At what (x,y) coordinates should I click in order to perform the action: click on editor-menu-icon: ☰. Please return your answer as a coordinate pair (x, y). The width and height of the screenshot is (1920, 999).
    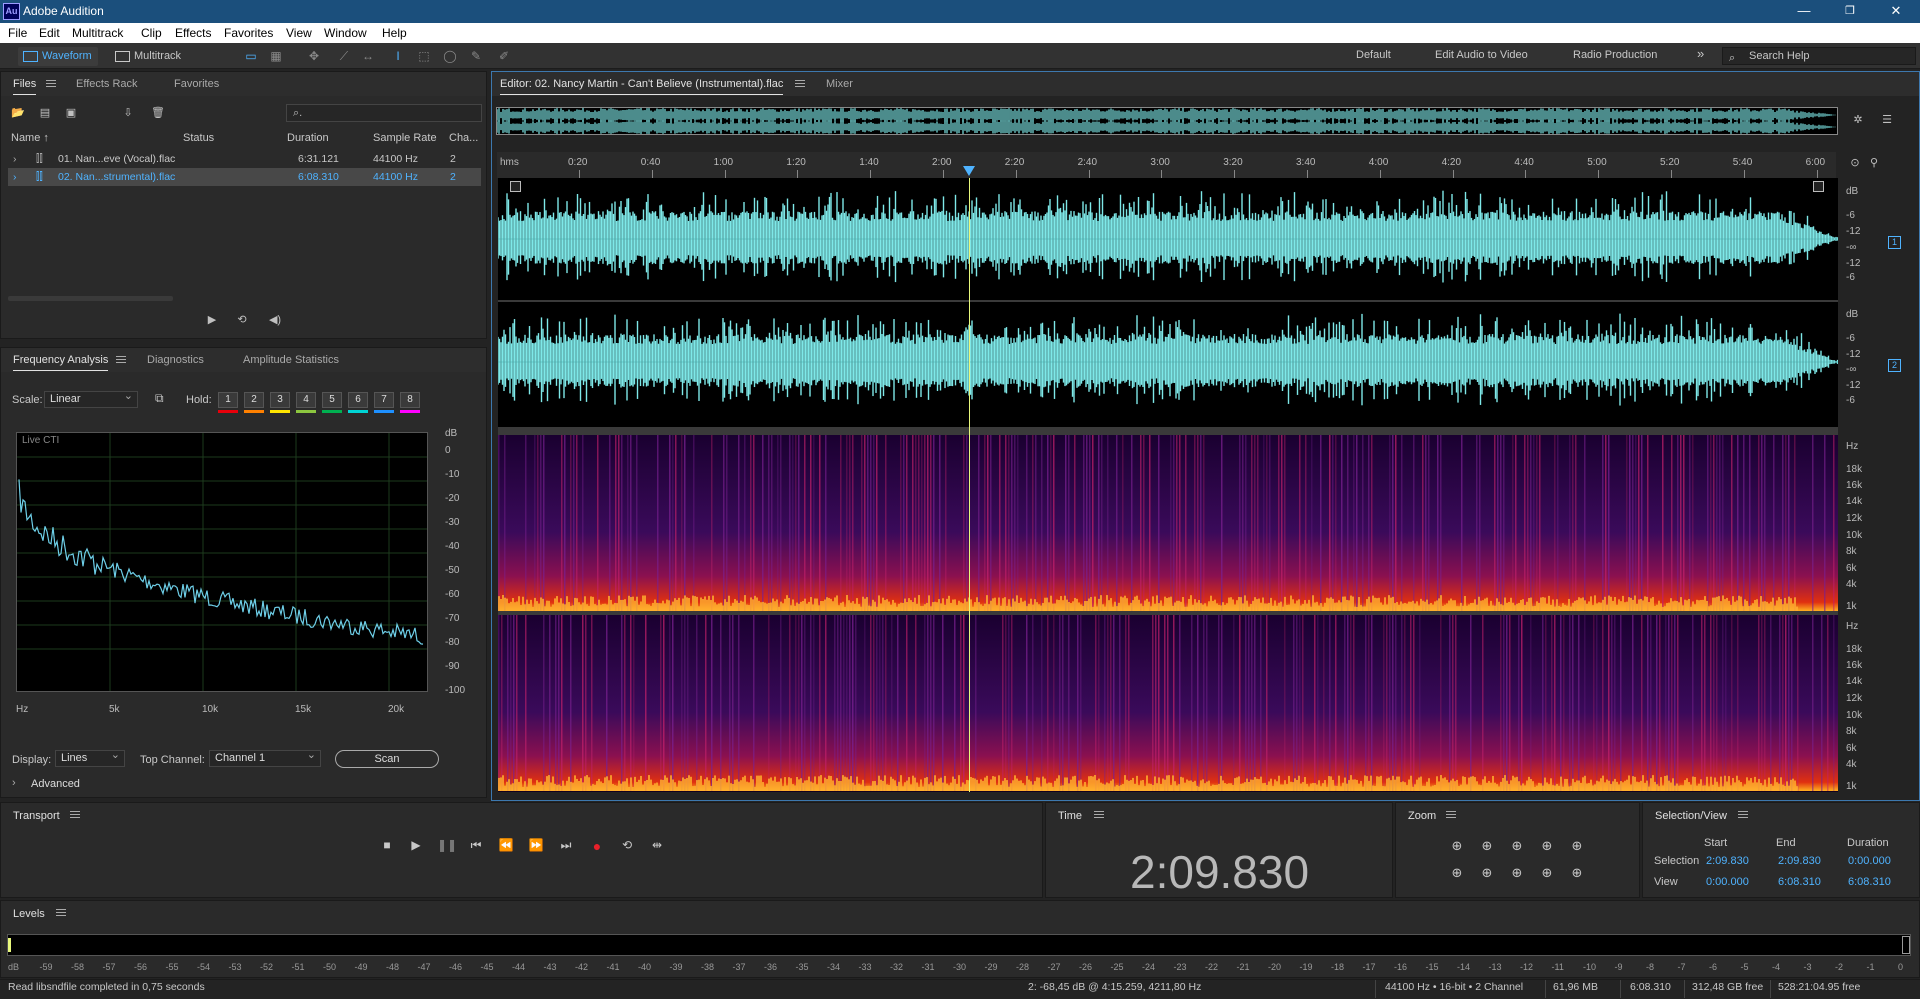
    Looking at the image, I should click on (1887, 120).